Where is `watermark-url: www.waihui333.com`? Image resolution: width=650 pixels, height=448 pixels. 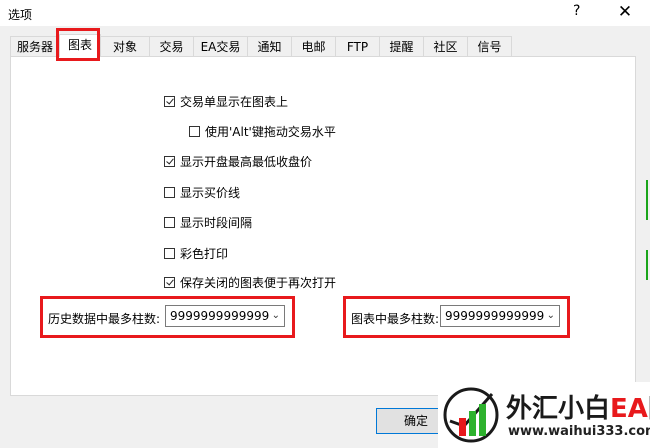
watermark-url: www.waihui333.com is located at coordinates (579, 431).